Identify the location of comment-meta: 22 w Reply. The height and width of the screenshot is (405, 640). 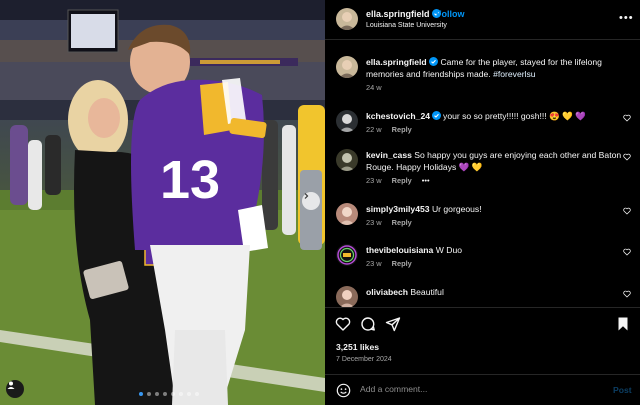
(394, 129).